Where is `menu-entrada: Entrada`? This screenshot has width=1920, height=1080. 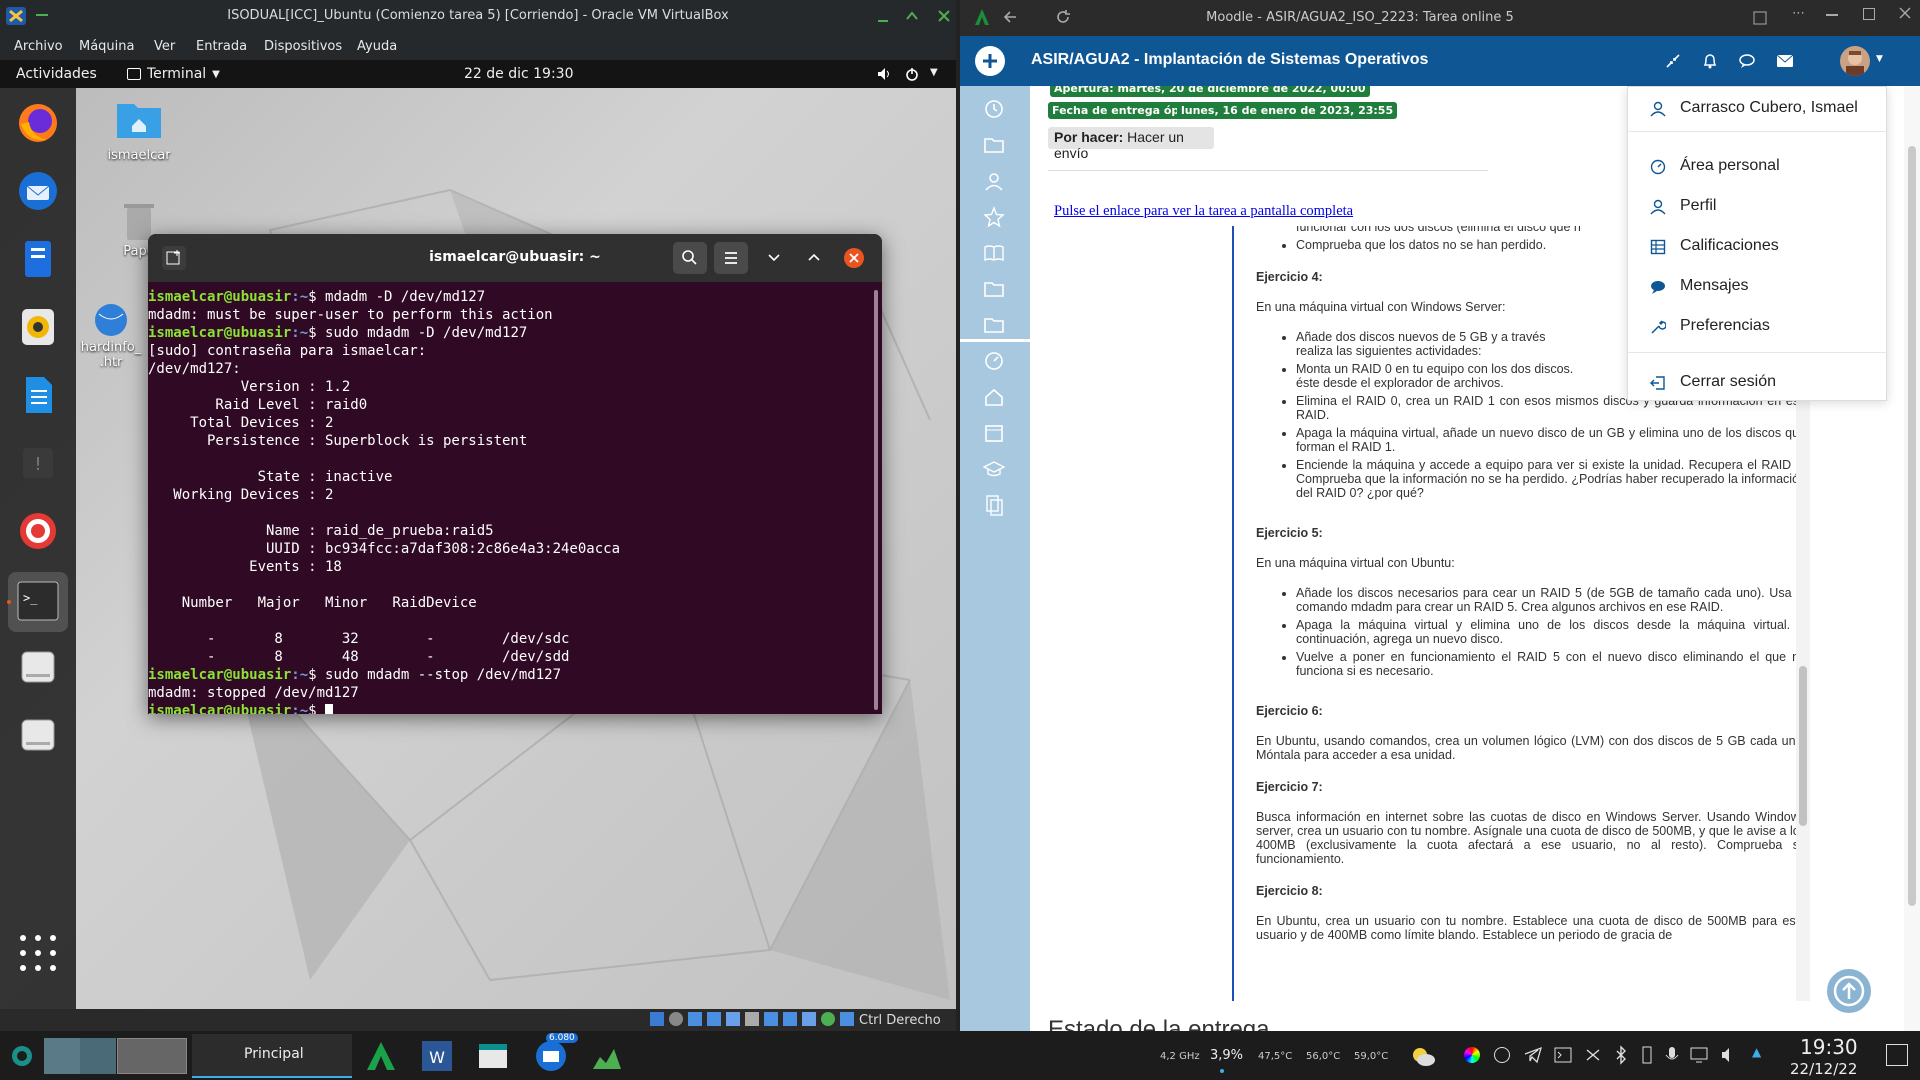 menu-entrada: Entrada is located at coordinates (221, 46).